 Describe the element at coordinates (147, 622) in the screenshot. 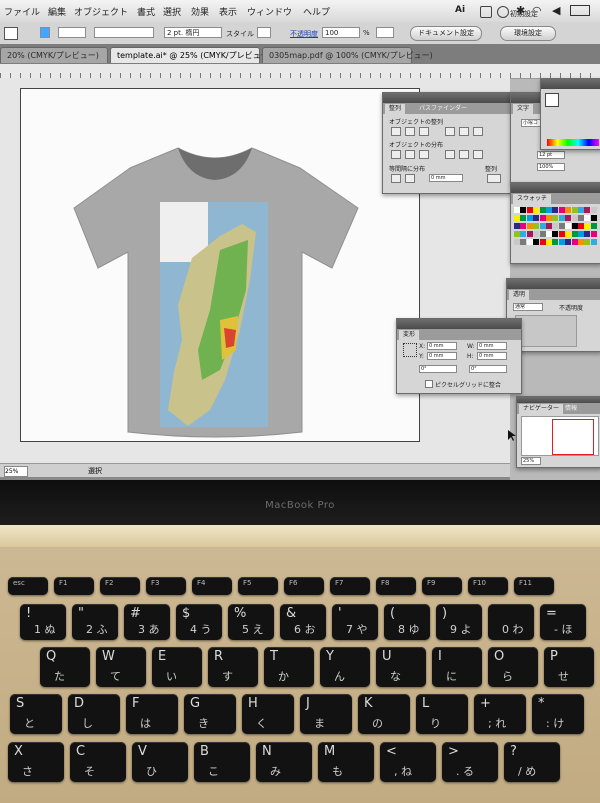

I see `keyboard-key: #3 あ` at that location.